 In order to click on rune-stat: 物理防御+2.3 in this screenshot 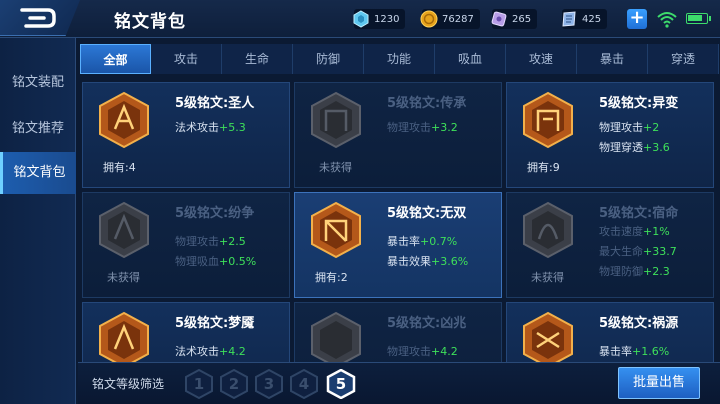, I will do `click(634, 271)`.